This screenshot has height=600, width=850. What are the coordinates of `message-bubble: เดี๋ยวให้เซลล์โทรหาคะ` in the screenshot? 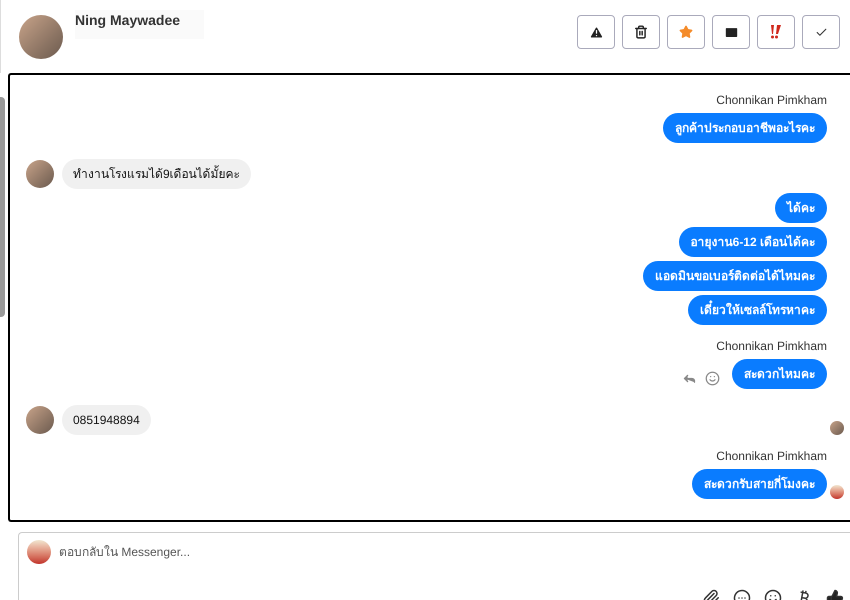 It's located at (757, 310).